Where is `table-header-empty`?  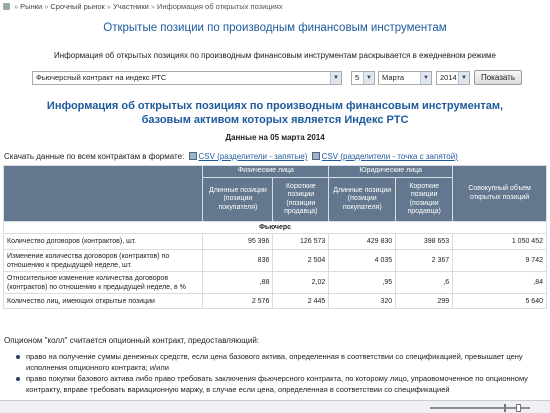
table-header-empty is located at coordinates (103, 193).